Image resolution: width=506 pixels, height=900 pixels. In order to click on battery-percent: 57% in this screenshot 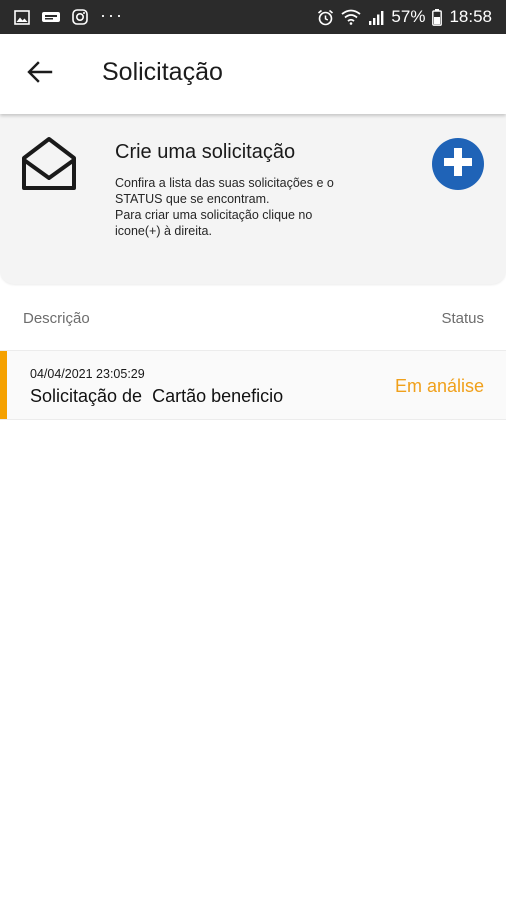, I will do `click(408, 16)`.